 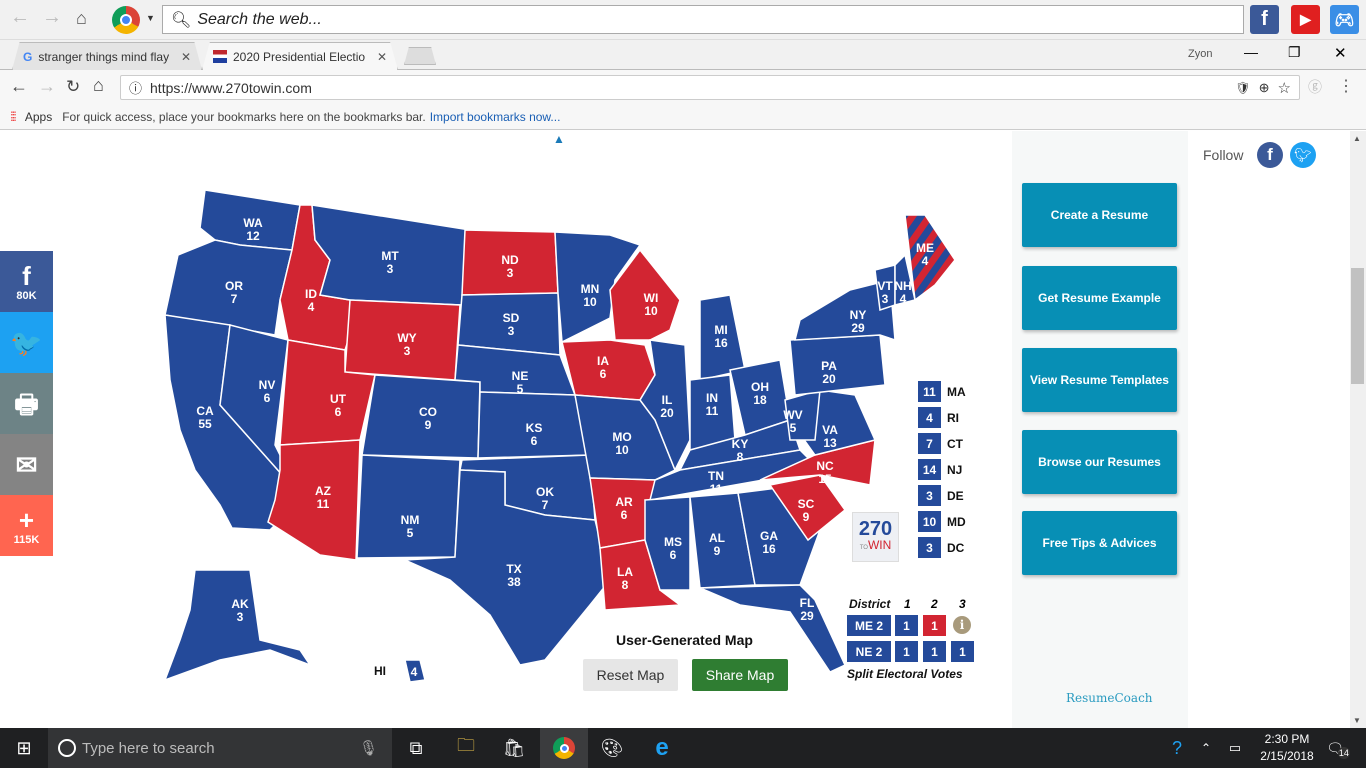 I want to click on free-tips-button: Free Tips & Advices, so click(x=1099, y=543).